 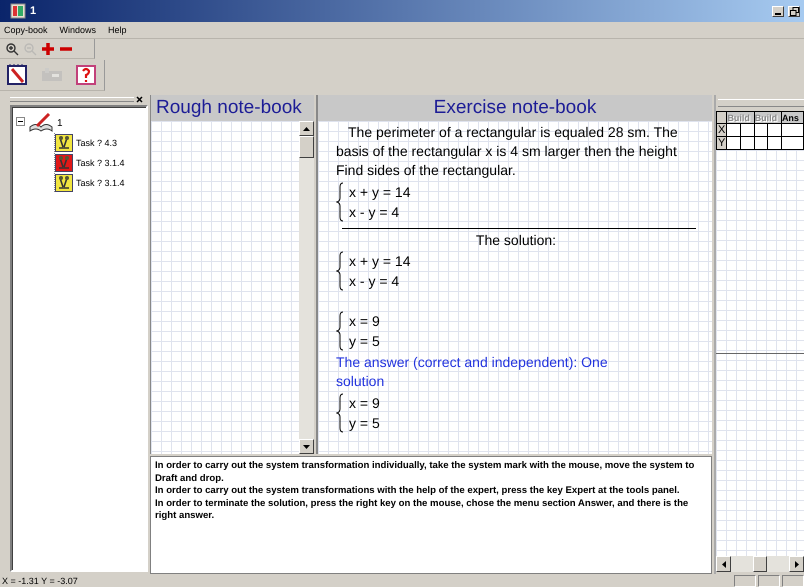 What do you see at coordinates (721, 130) in the screenshot?
I see `row-header: X` at bounding box center [721, 130].